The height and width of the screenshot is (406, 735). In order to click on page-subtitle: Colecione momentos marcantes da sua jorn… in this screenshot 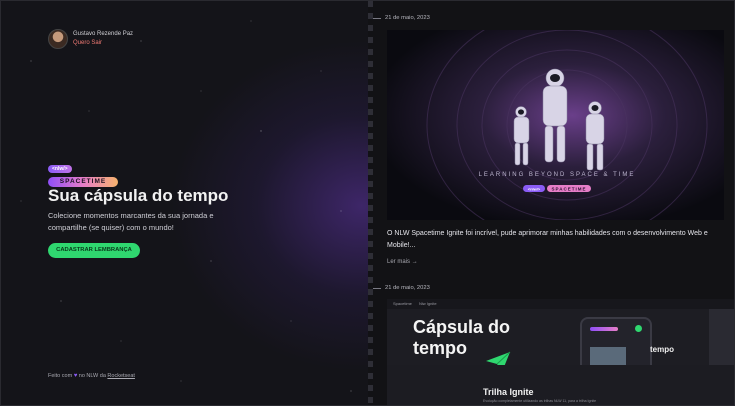, I will do `click(131, 221)`.